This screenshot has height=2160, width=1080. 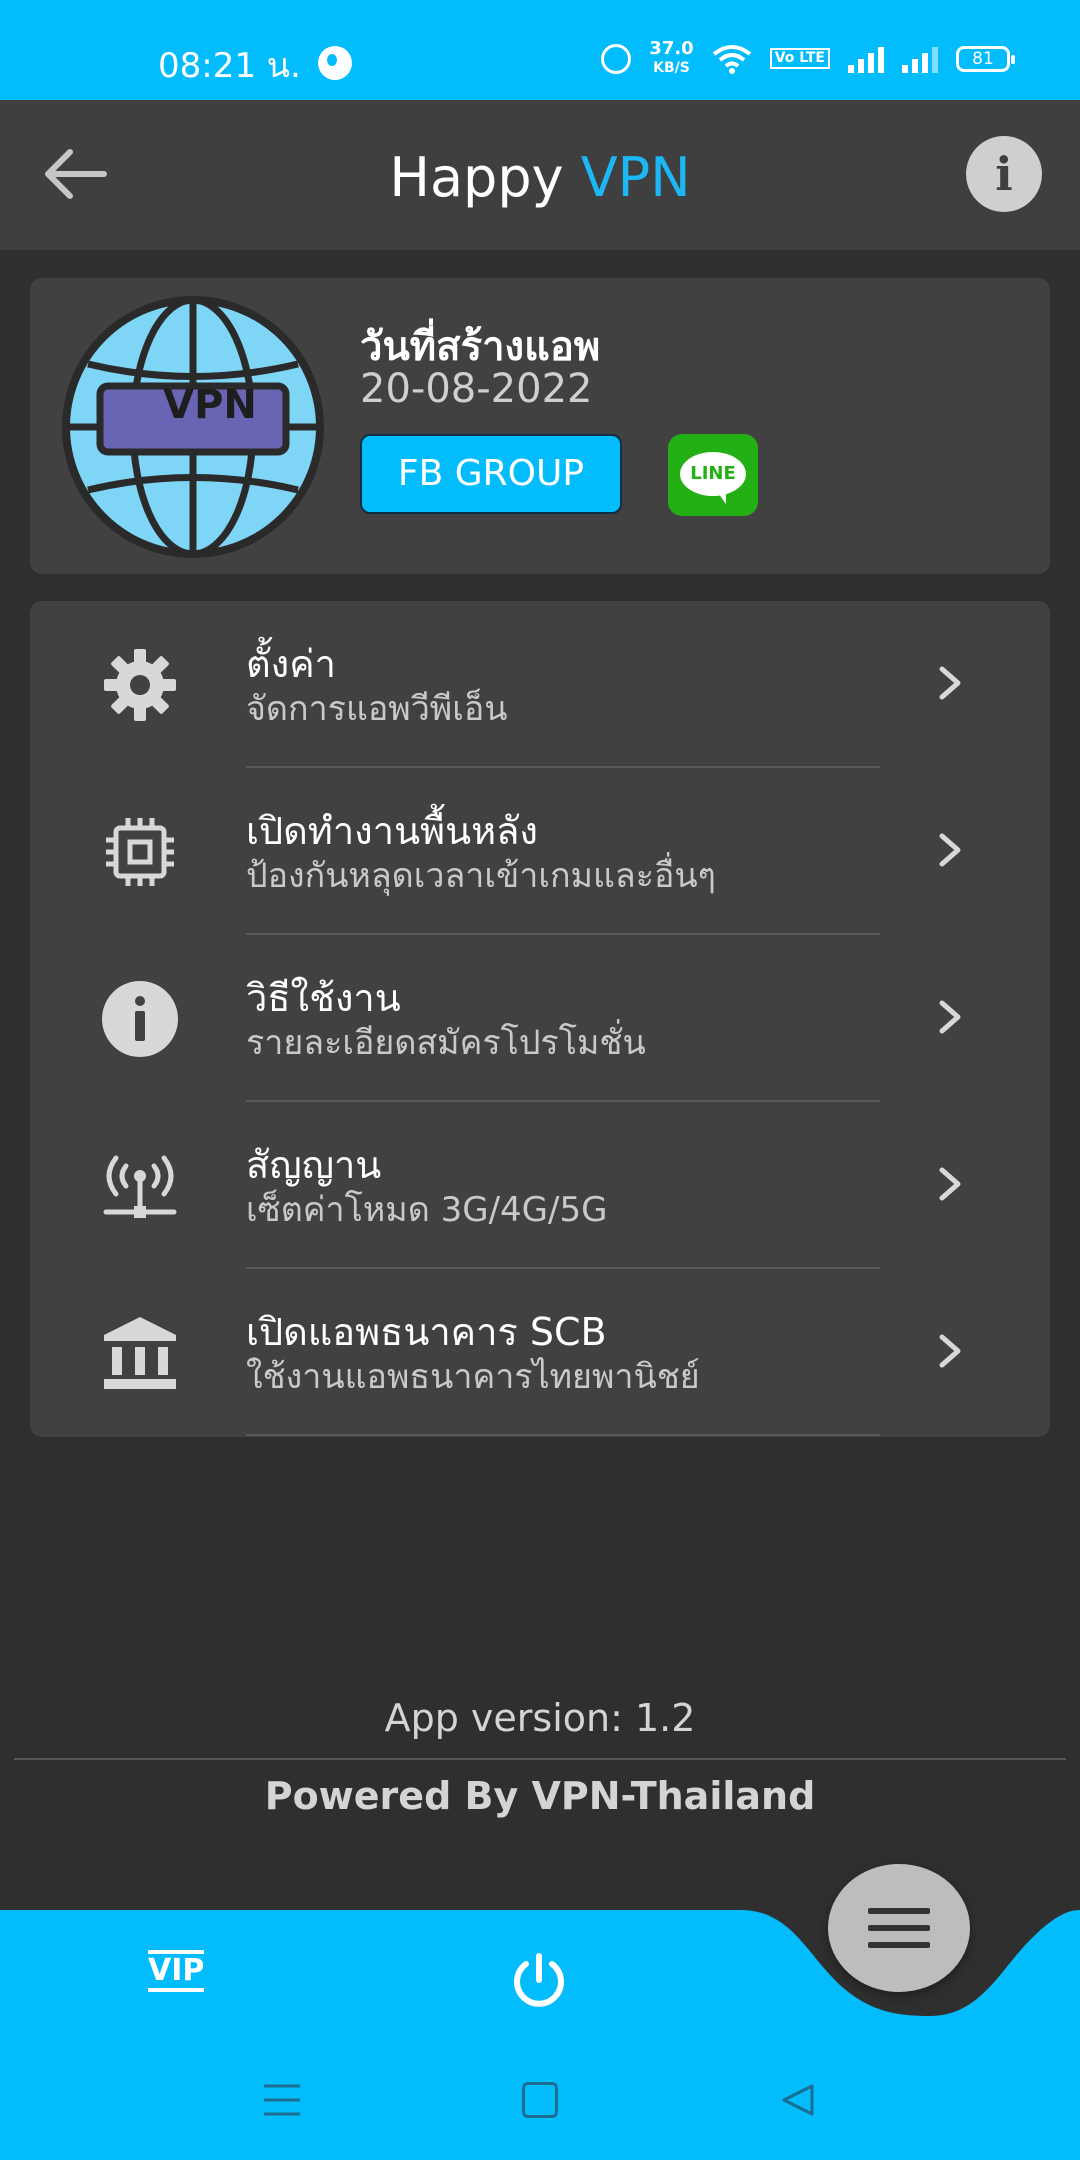 I want to click on power-icon, so click(x=539, y=1981).